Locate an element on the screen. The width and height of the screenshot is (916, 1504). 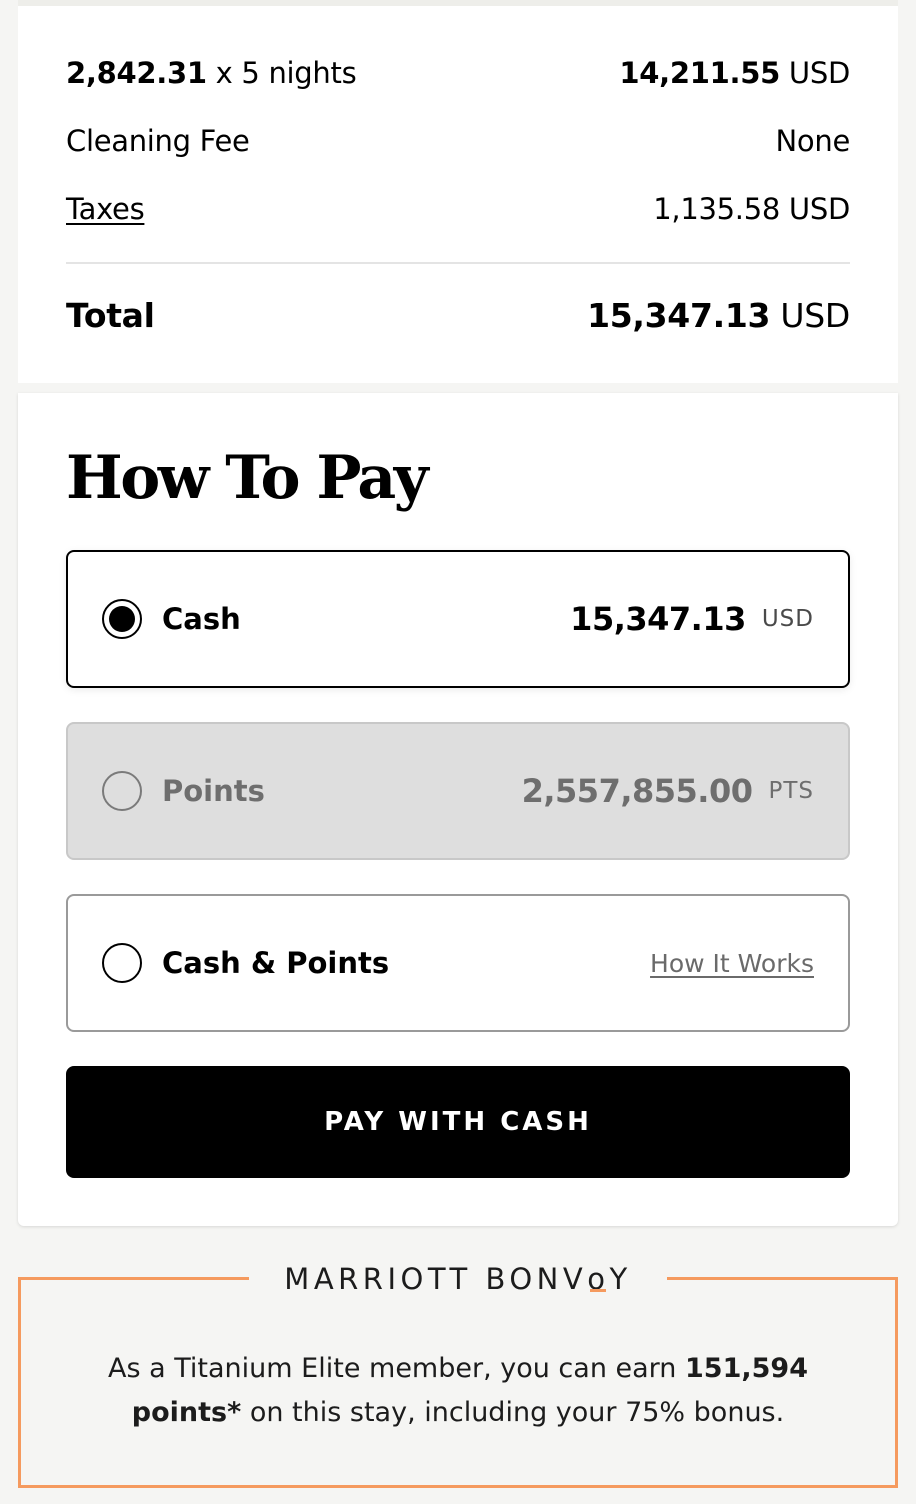
radio-selected-icon is located at coordinates (122, 619).